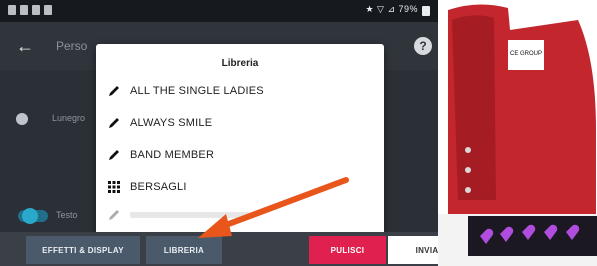 Image resolution: width=597 pixels, height=266 pixels. I want to click on status-text: ★ ▽ ⊿ 79%, so click(391, 9).